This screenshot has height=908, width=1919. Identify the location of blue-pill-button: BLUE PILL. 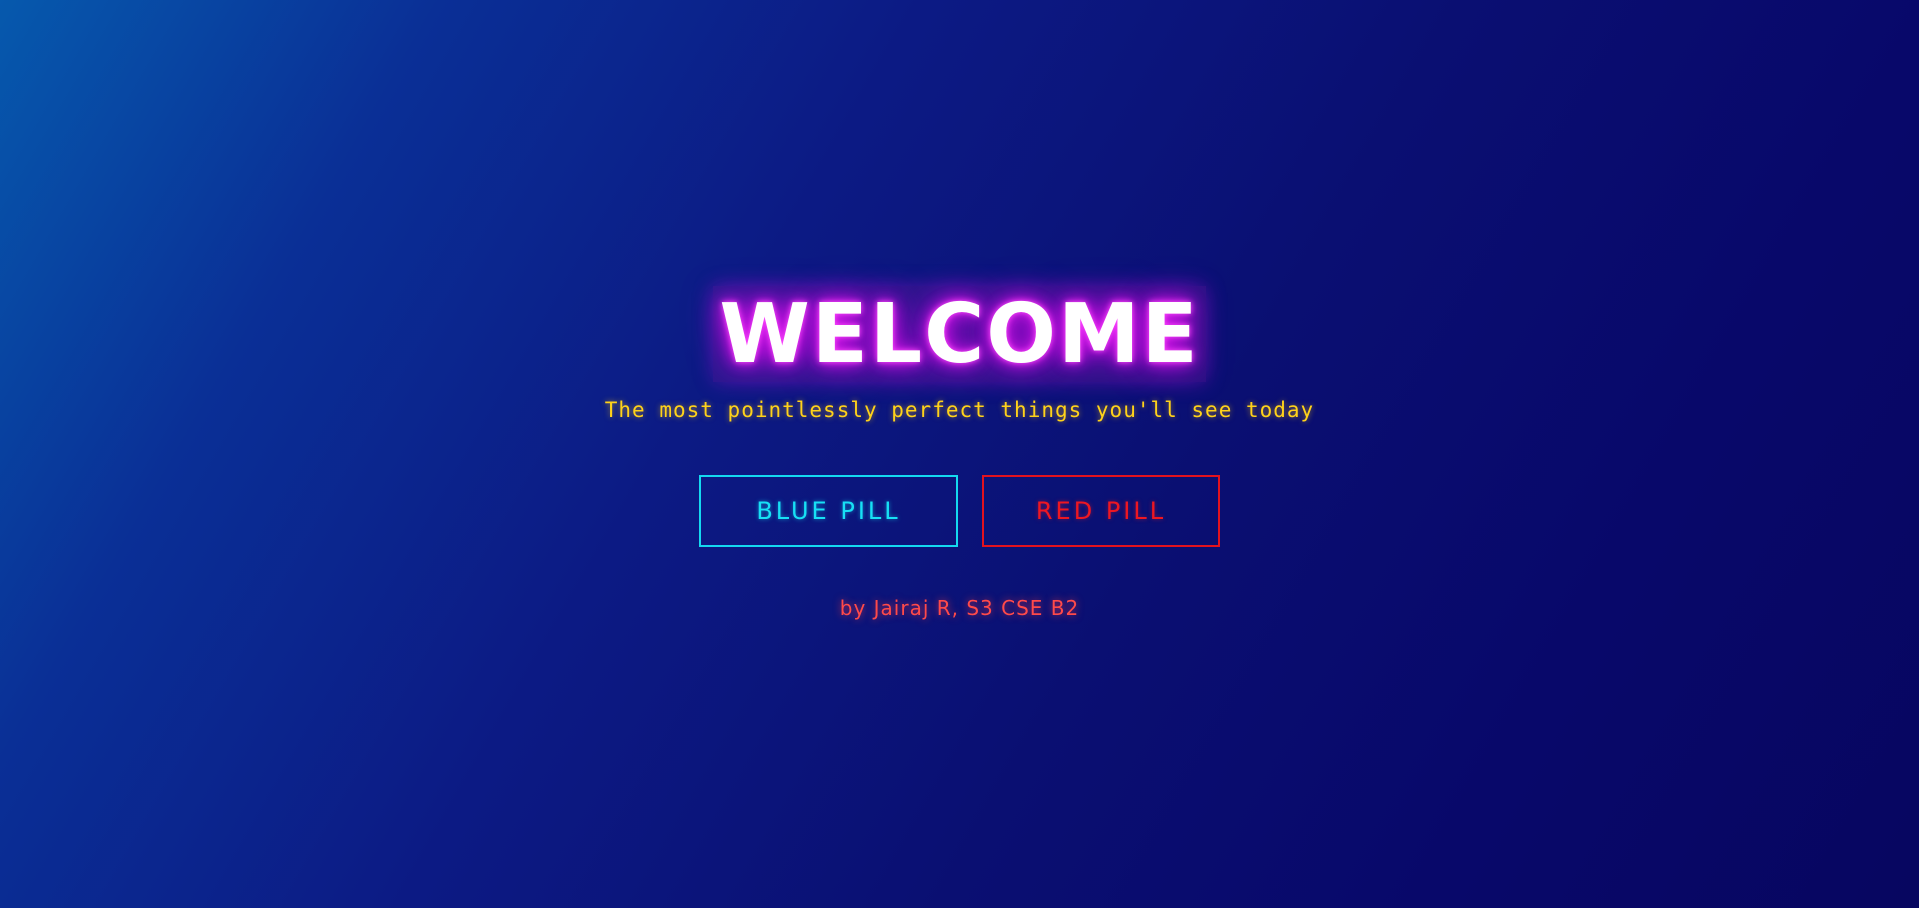
(828, 511).